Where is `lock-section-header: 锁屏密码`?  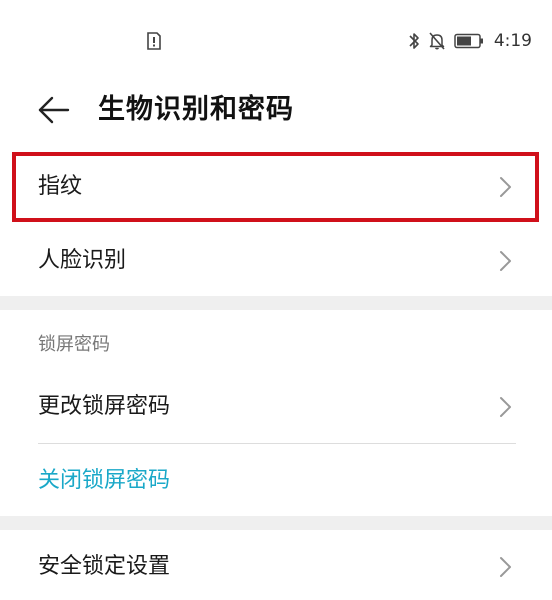
lock-section-header: 锁屏密码 is located at coordinates (74, 344).